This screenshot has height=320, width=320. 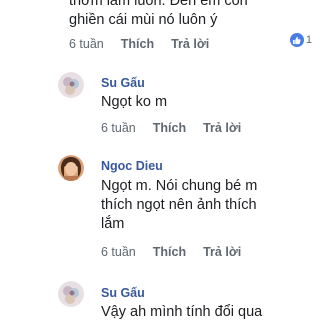 What do you see at coordinates (143, 20) in the screenshot?
I see `comment-line: ghiền cái mùi nó luôn ý` at bounding box center [143, 20].